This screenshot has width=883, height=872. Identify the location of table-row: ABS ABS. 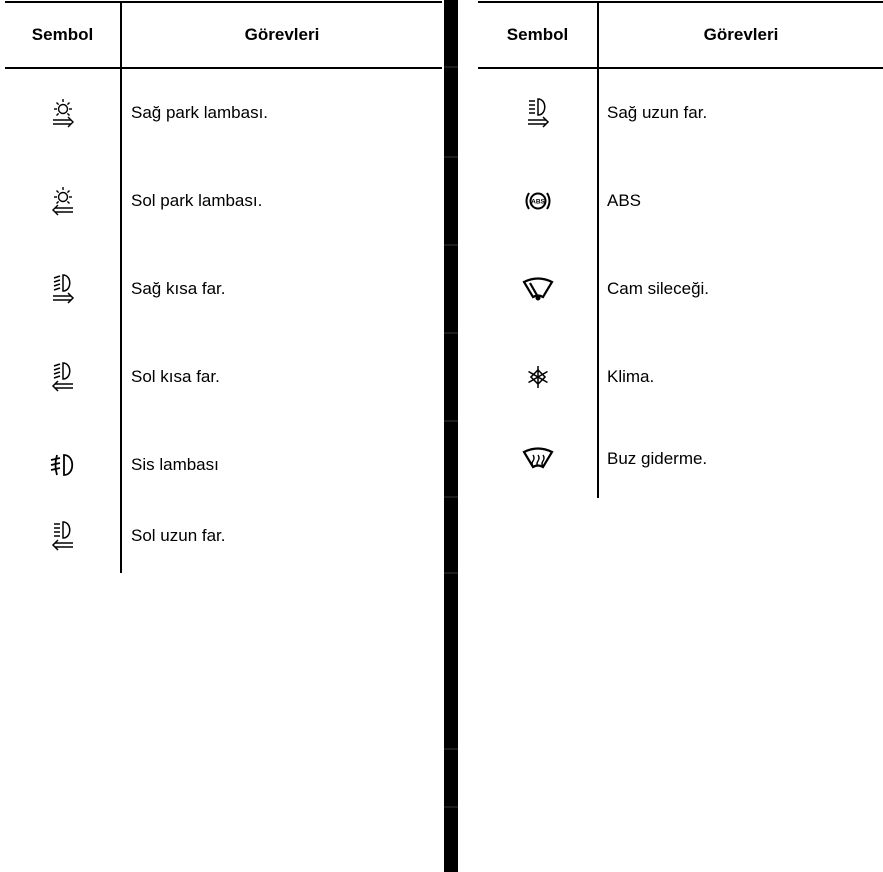
(680, 201).